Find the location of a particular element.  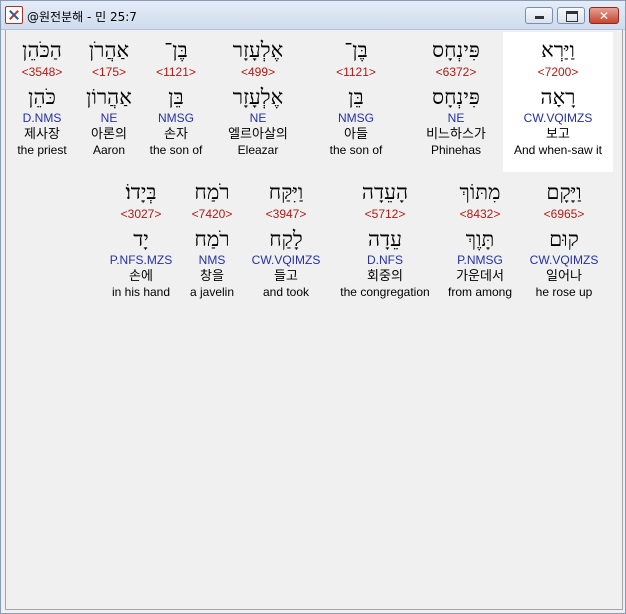

korean-gloss: 엘르아살의 is located at coordinates (258, 134).